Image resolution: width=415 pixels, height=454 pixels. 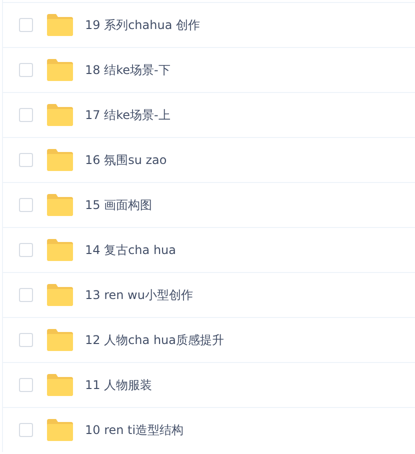 What do you see at coordinates (139, 295) in the screenshot?
I see `folder-name: 13 ren wu小型创作` at bounding box center [139, 295].